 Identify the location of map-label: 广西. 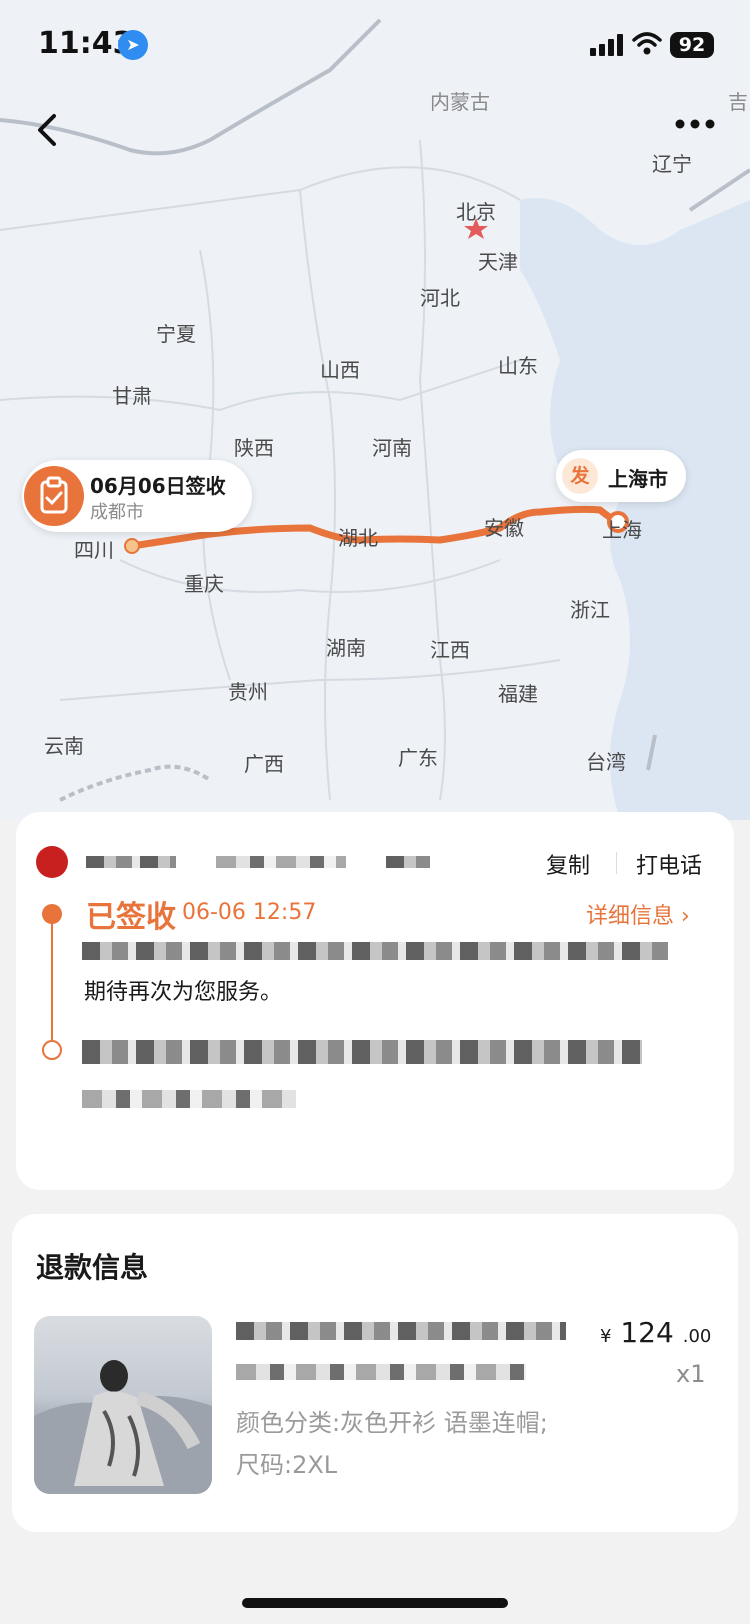
(264, 764).